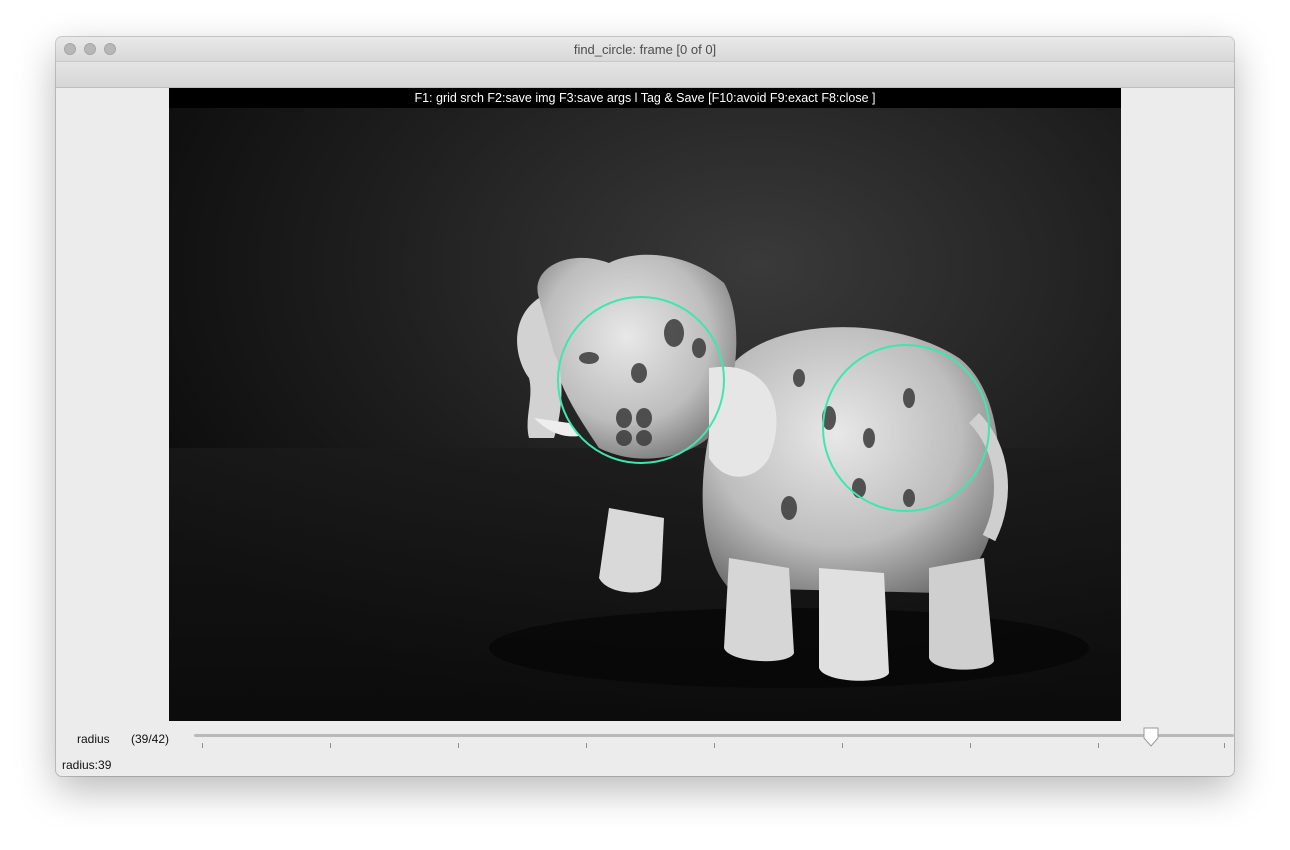 This screenshot has width=1290, height=850. What do you see at coordinates (645, 75) in the screenshot?
I see `toolbar` at bounding box center [645, 75].